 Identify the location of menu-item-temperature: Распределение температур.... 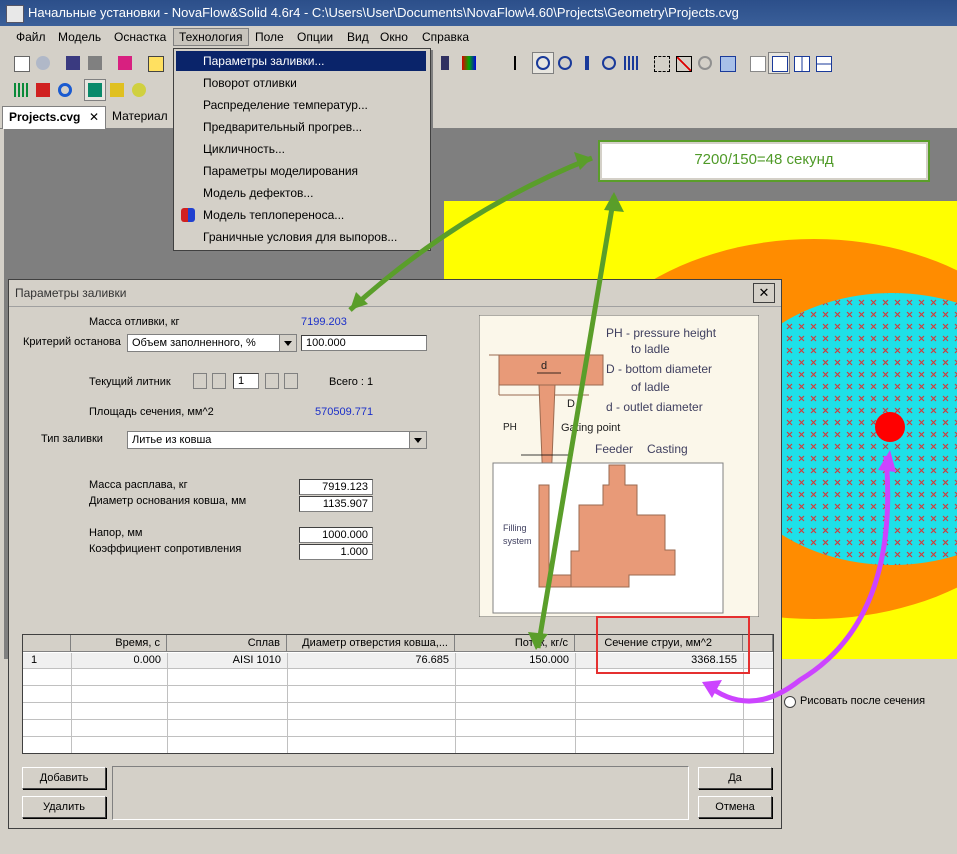
(301, 105).